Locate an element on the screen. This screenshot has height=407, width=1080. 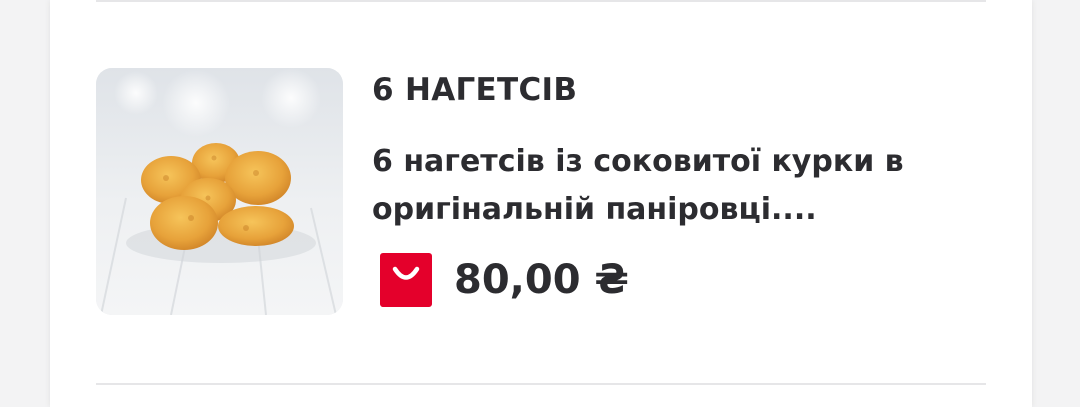
shopping-bag-icon is located at coordinates (406, 280).